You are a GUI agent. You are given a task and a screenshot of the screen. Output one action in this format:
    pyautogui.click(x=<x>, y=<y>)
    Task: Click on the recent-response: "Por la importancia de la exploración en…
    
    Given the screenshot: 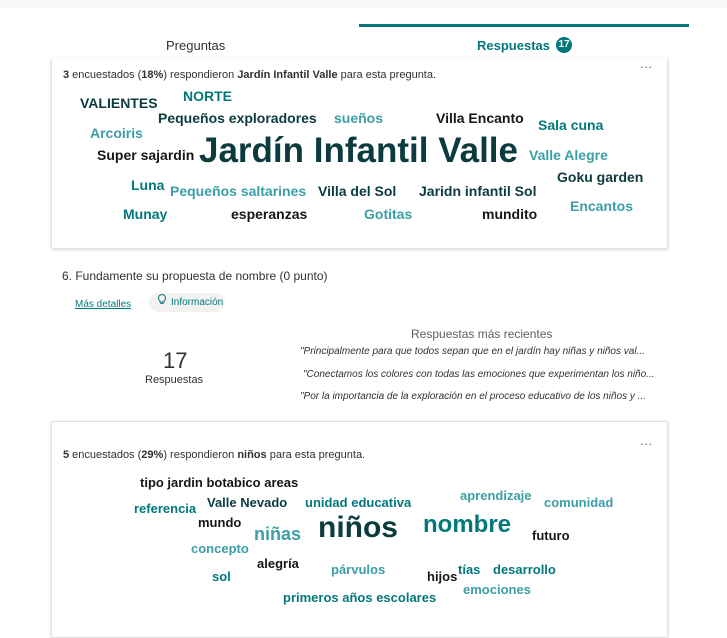 What is the action you would take?
    pyautogui.click(x=486, y=396)
    